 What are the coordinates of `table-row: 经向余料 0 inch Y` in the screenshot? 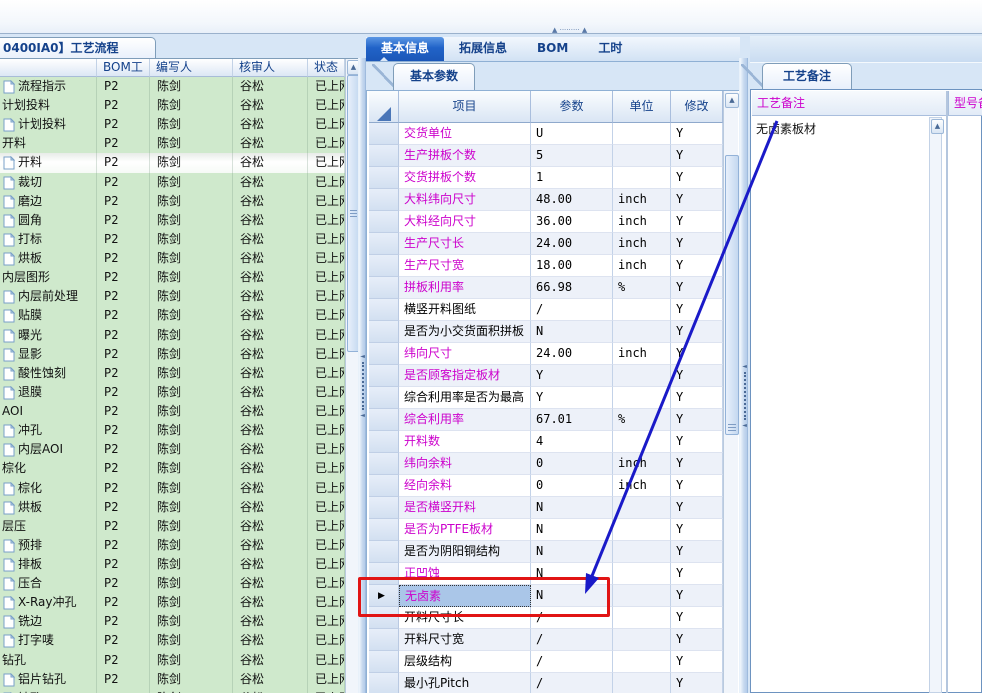 It's located at (546, 486).